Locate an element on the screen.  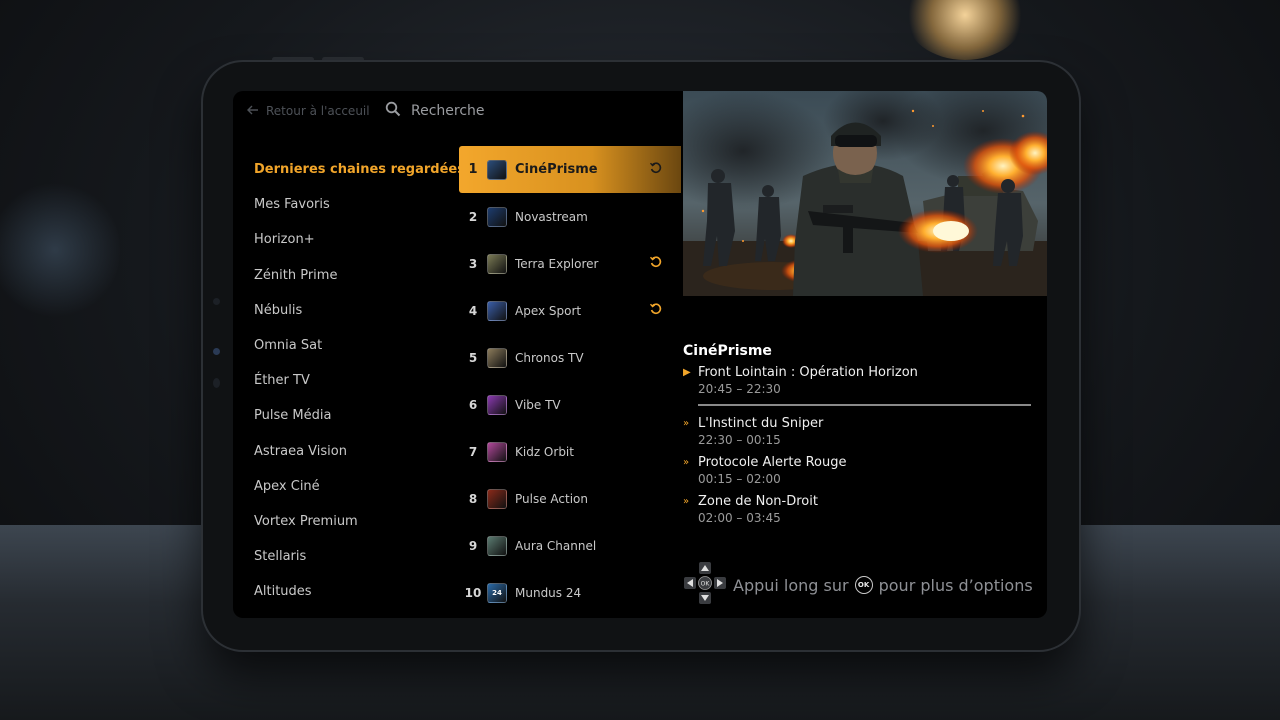
channel-name: Chronos TV is located at coordinates (549, 357).